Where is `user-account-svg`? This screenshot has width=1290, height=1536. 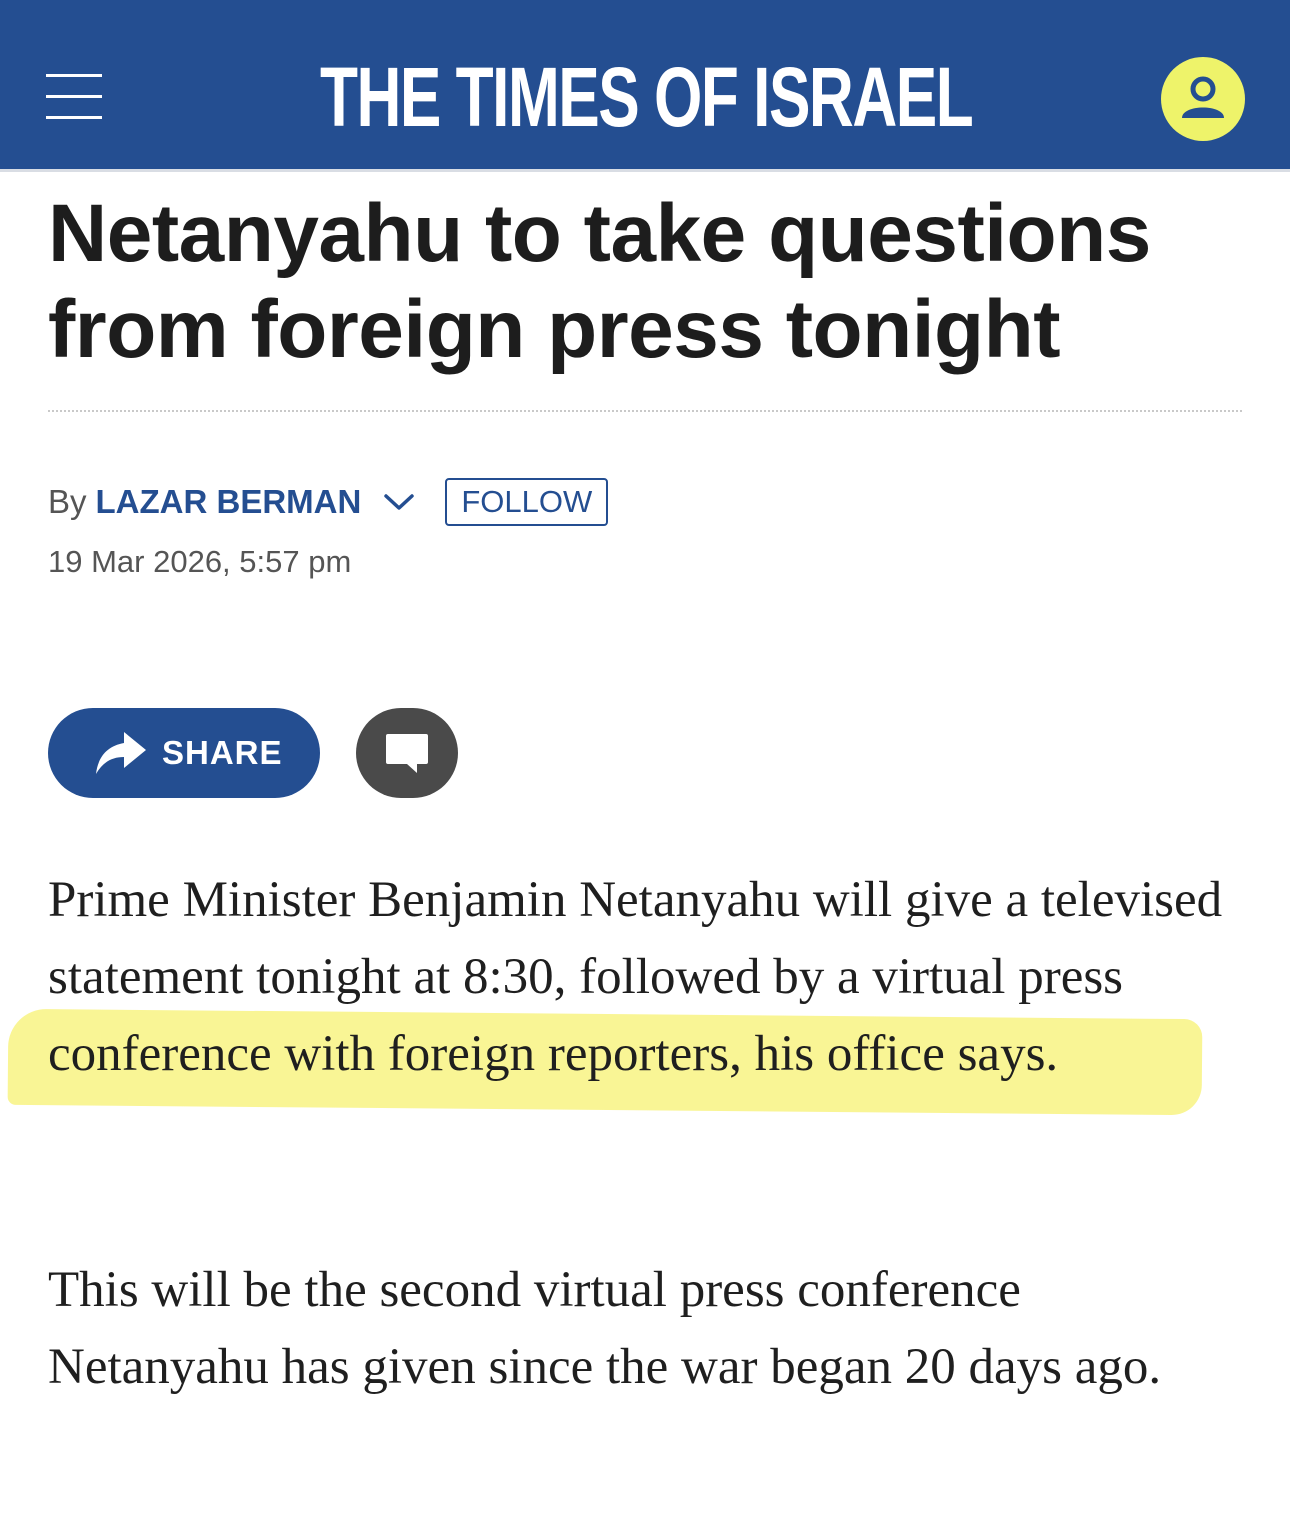
user-account-svg is located at coordinates (1203, 99).